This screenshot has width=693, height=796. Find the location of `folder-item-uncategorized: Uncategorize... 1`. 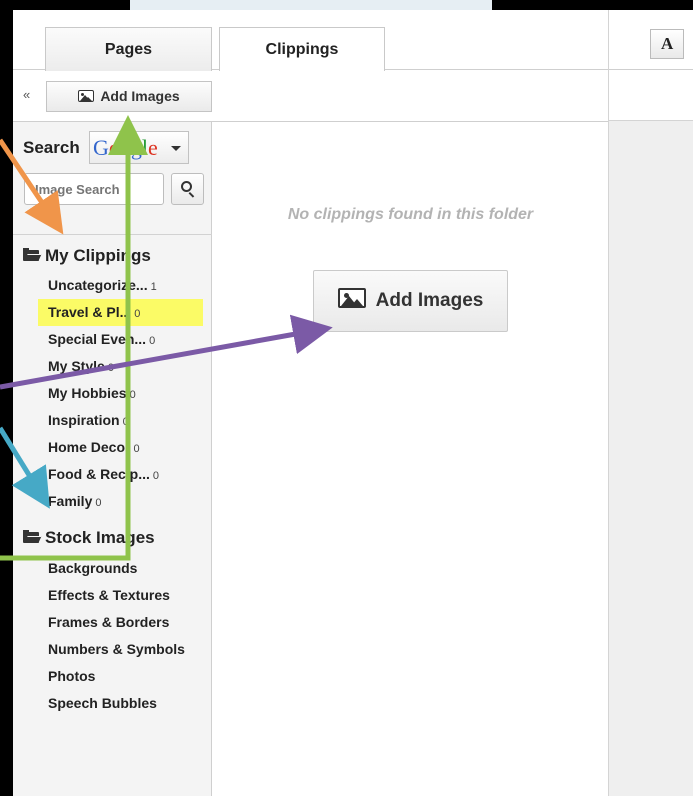

folder-item-uncategorized: Uncategorize... 1 is located at coordinates (112, 285).